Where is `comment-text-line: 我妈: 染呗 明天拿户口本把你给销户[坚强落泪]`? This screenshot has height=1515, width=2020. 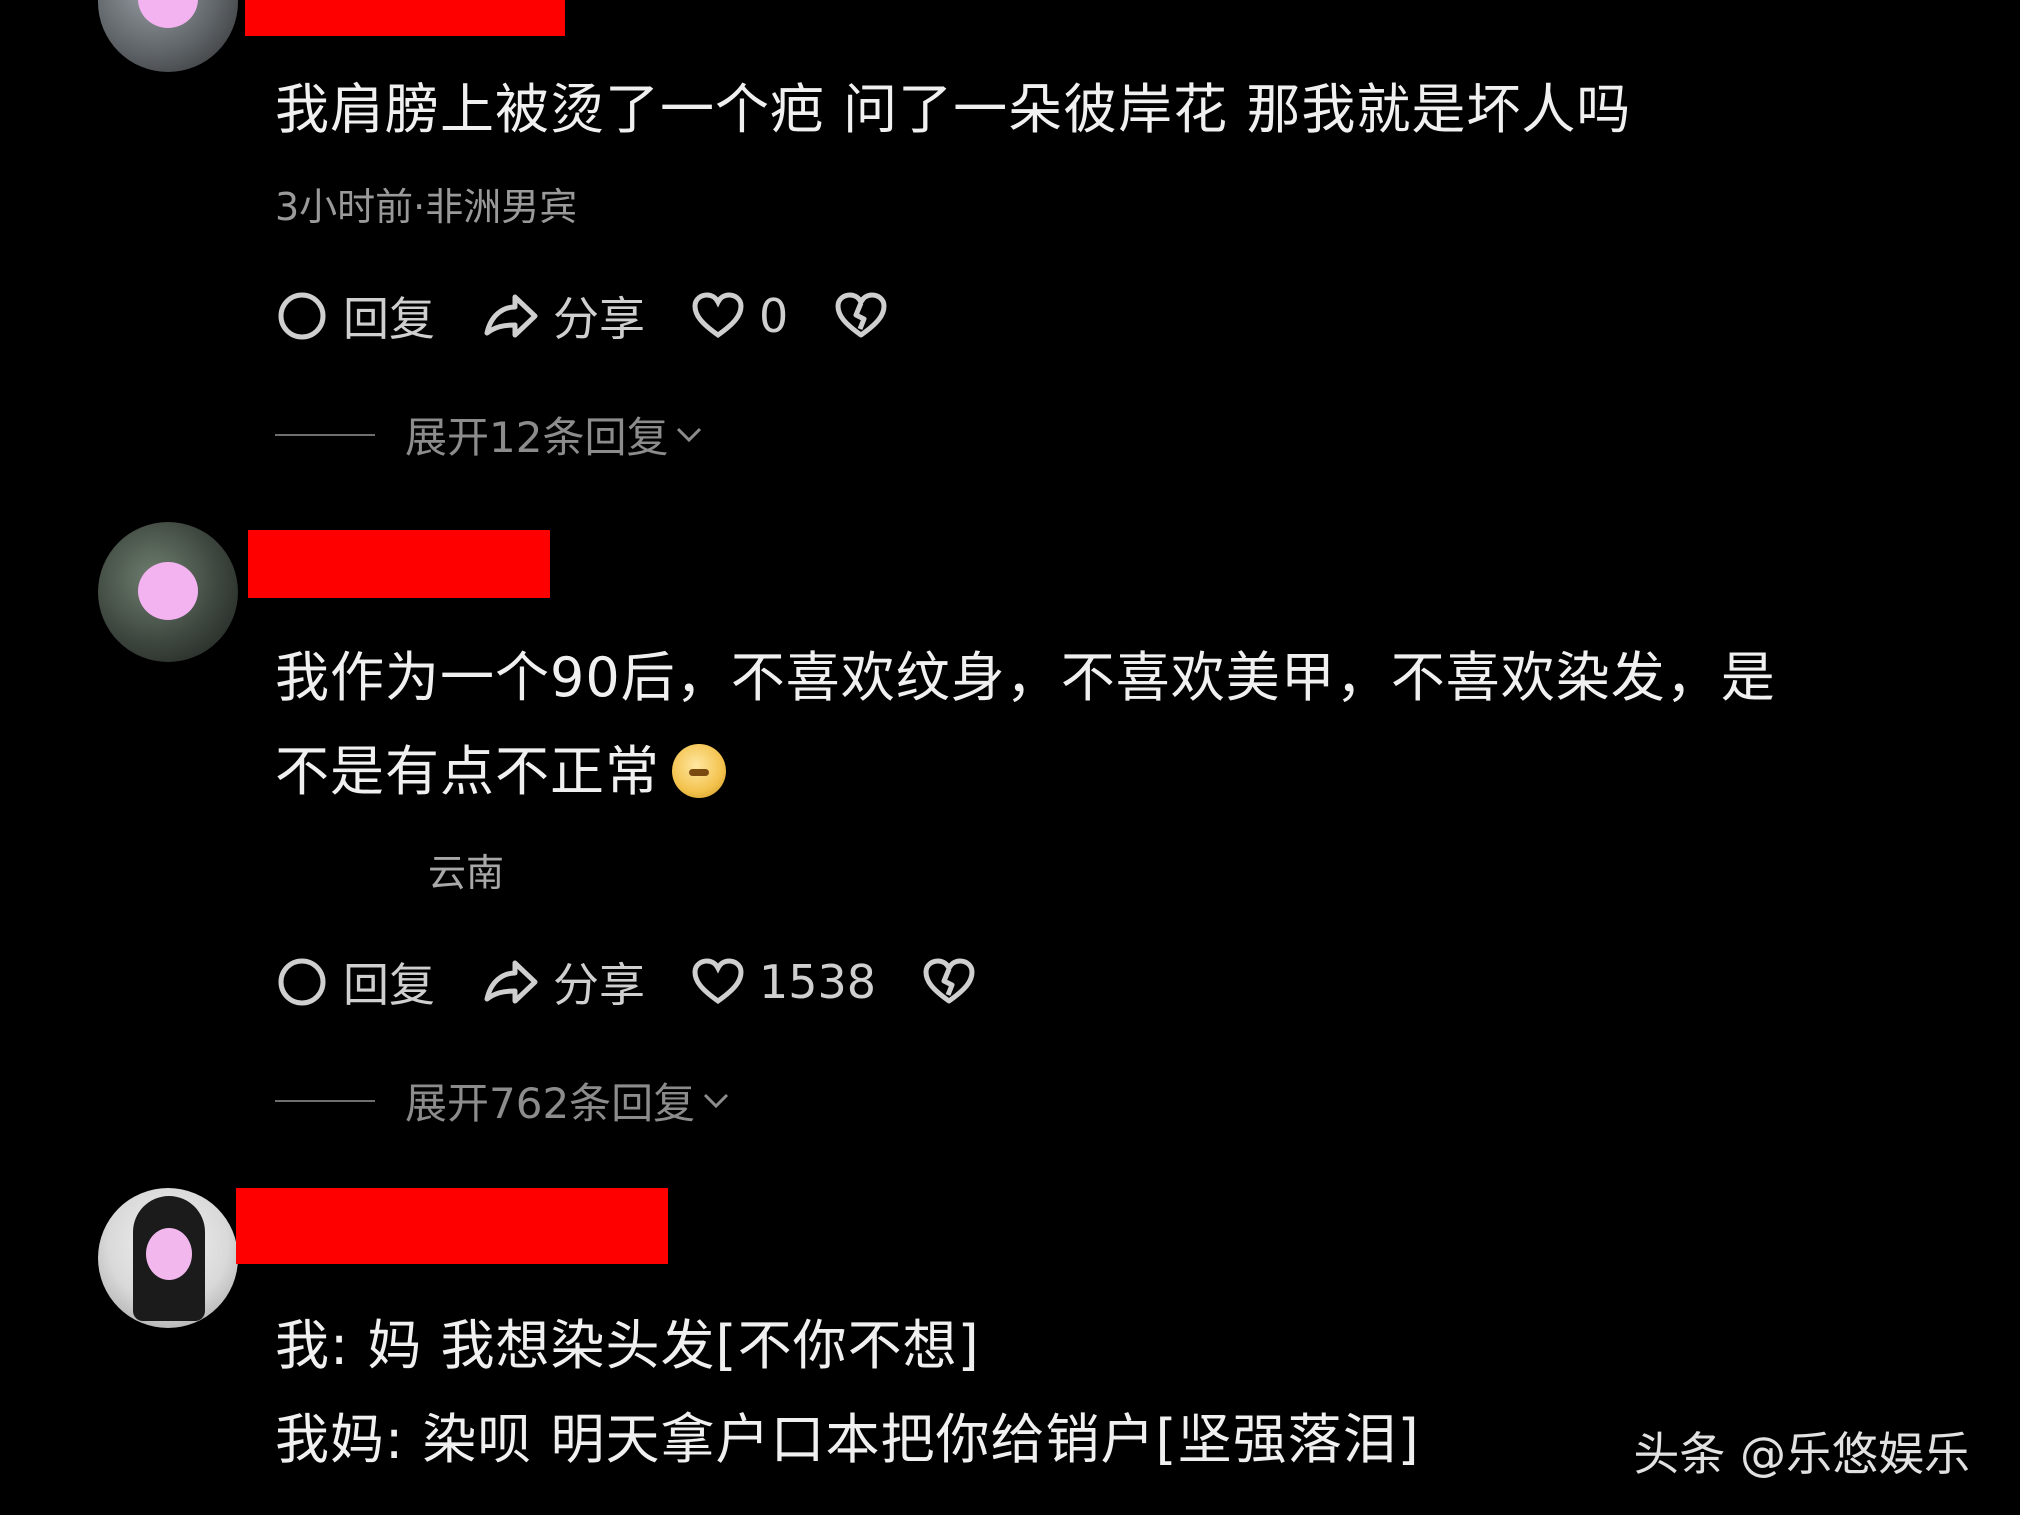 comment-text-line: 我妈: 染呗 明天拿户口本把你给销户[坚强落泪] is located at coordinates (847, 1439).